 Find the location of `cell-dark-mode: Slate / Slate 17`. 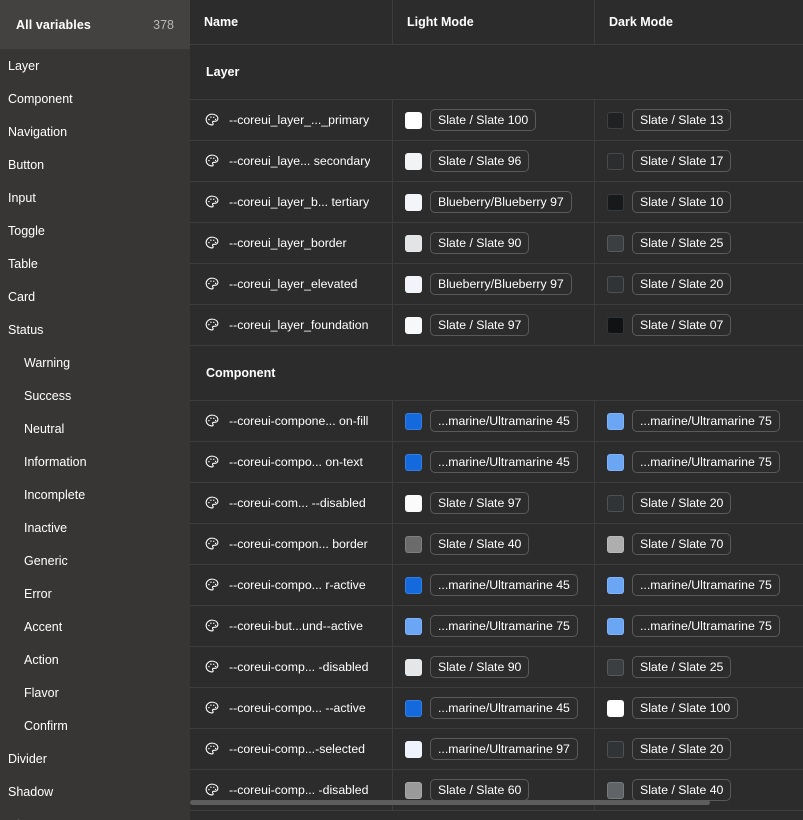

cell-dark-mode: Slate / Slate 17 is located at coordinates (699, 161).